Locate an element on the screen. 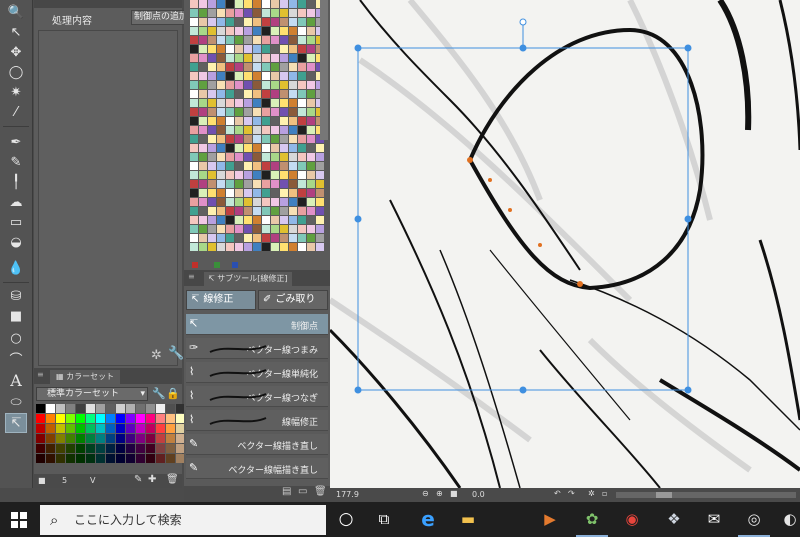  wrench-icon: 🔧 is located at coordinates (159, 393).